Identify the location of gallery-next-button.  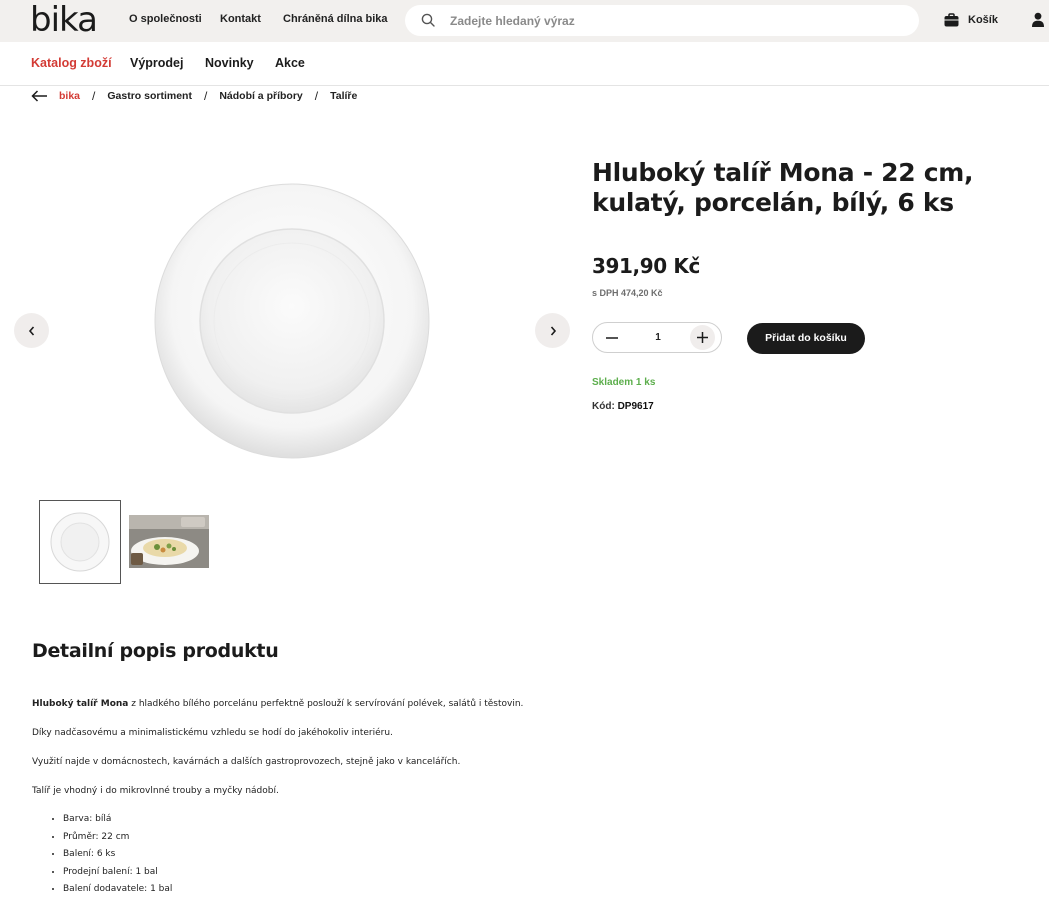
(552, 330).